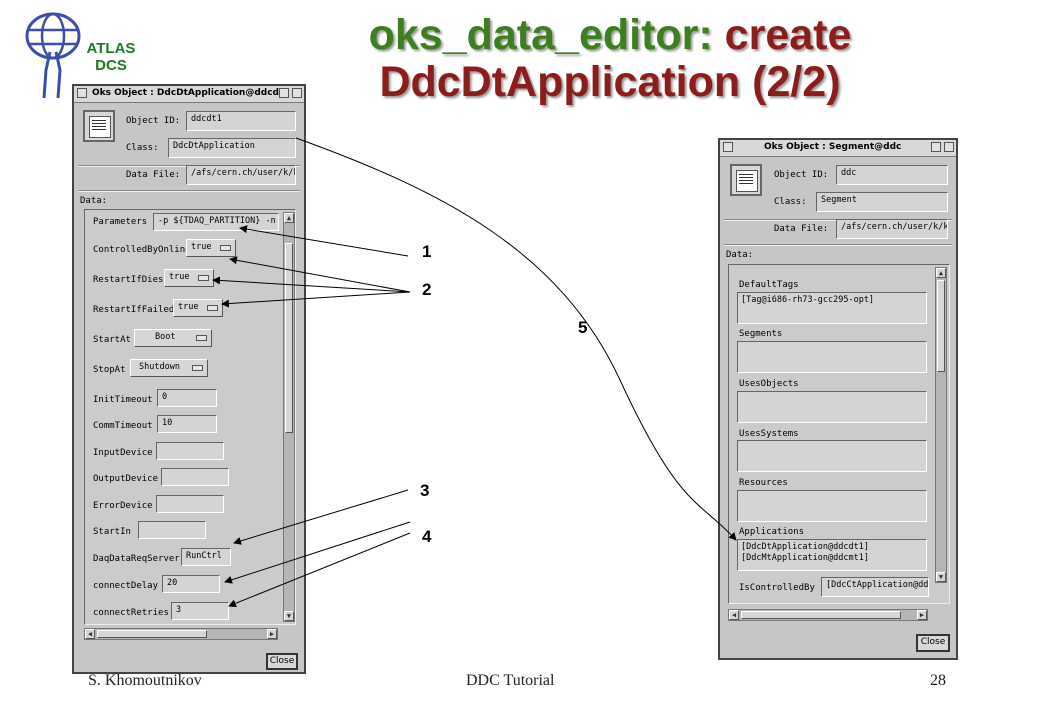 The image size is (1040, 720). Describe the element at coordinates (324, 241) in the screenshot. I see `arrow-1-parameters` at that location.